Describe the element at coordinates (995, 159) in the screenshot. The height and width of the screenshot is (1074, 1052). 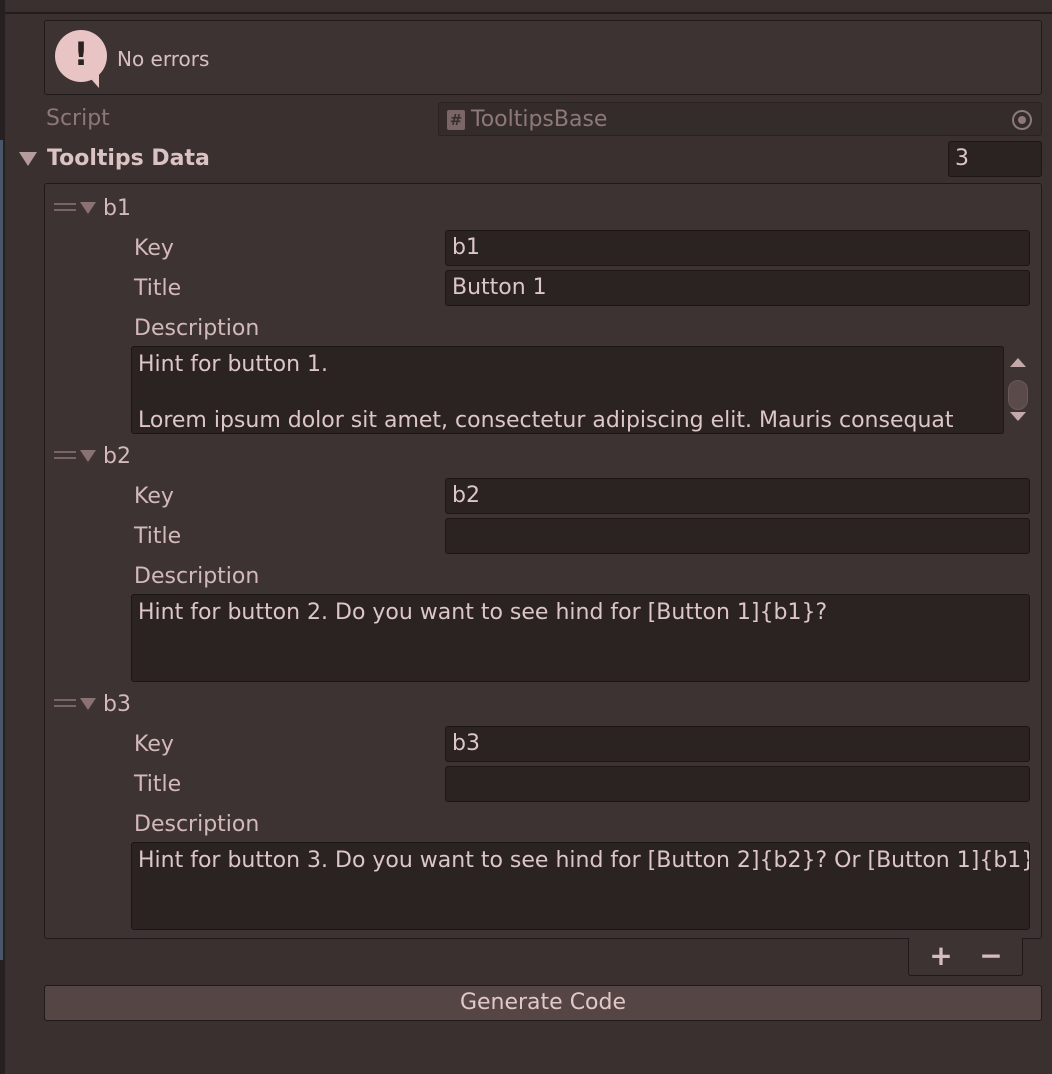
I see `array-size-field: 3` at that location.